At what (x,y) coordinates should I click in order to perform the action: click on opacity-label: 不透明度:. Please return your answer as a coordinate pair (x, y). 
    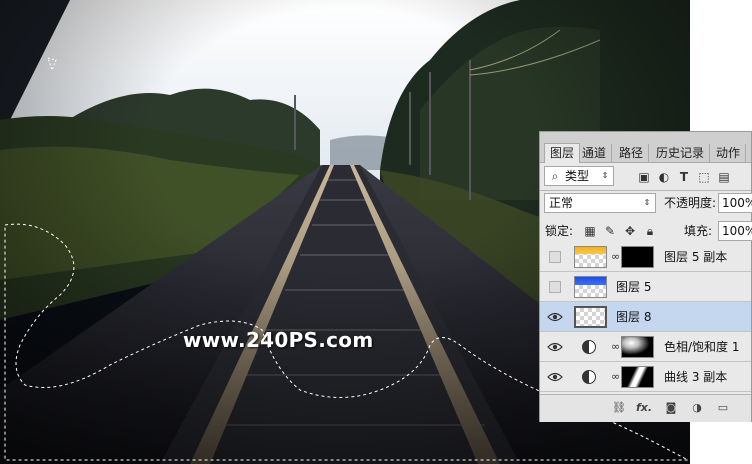
    Looking at the image, I should click on (690, 203).